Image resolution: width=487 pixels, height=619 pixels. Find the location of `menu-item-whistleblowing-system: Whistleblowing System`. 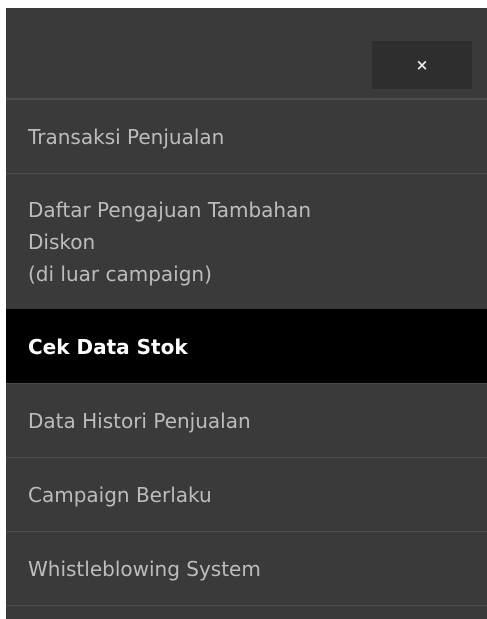

menu-item-whistleblowing-system: Whistleblowing System is located at coordinates (246, 568).